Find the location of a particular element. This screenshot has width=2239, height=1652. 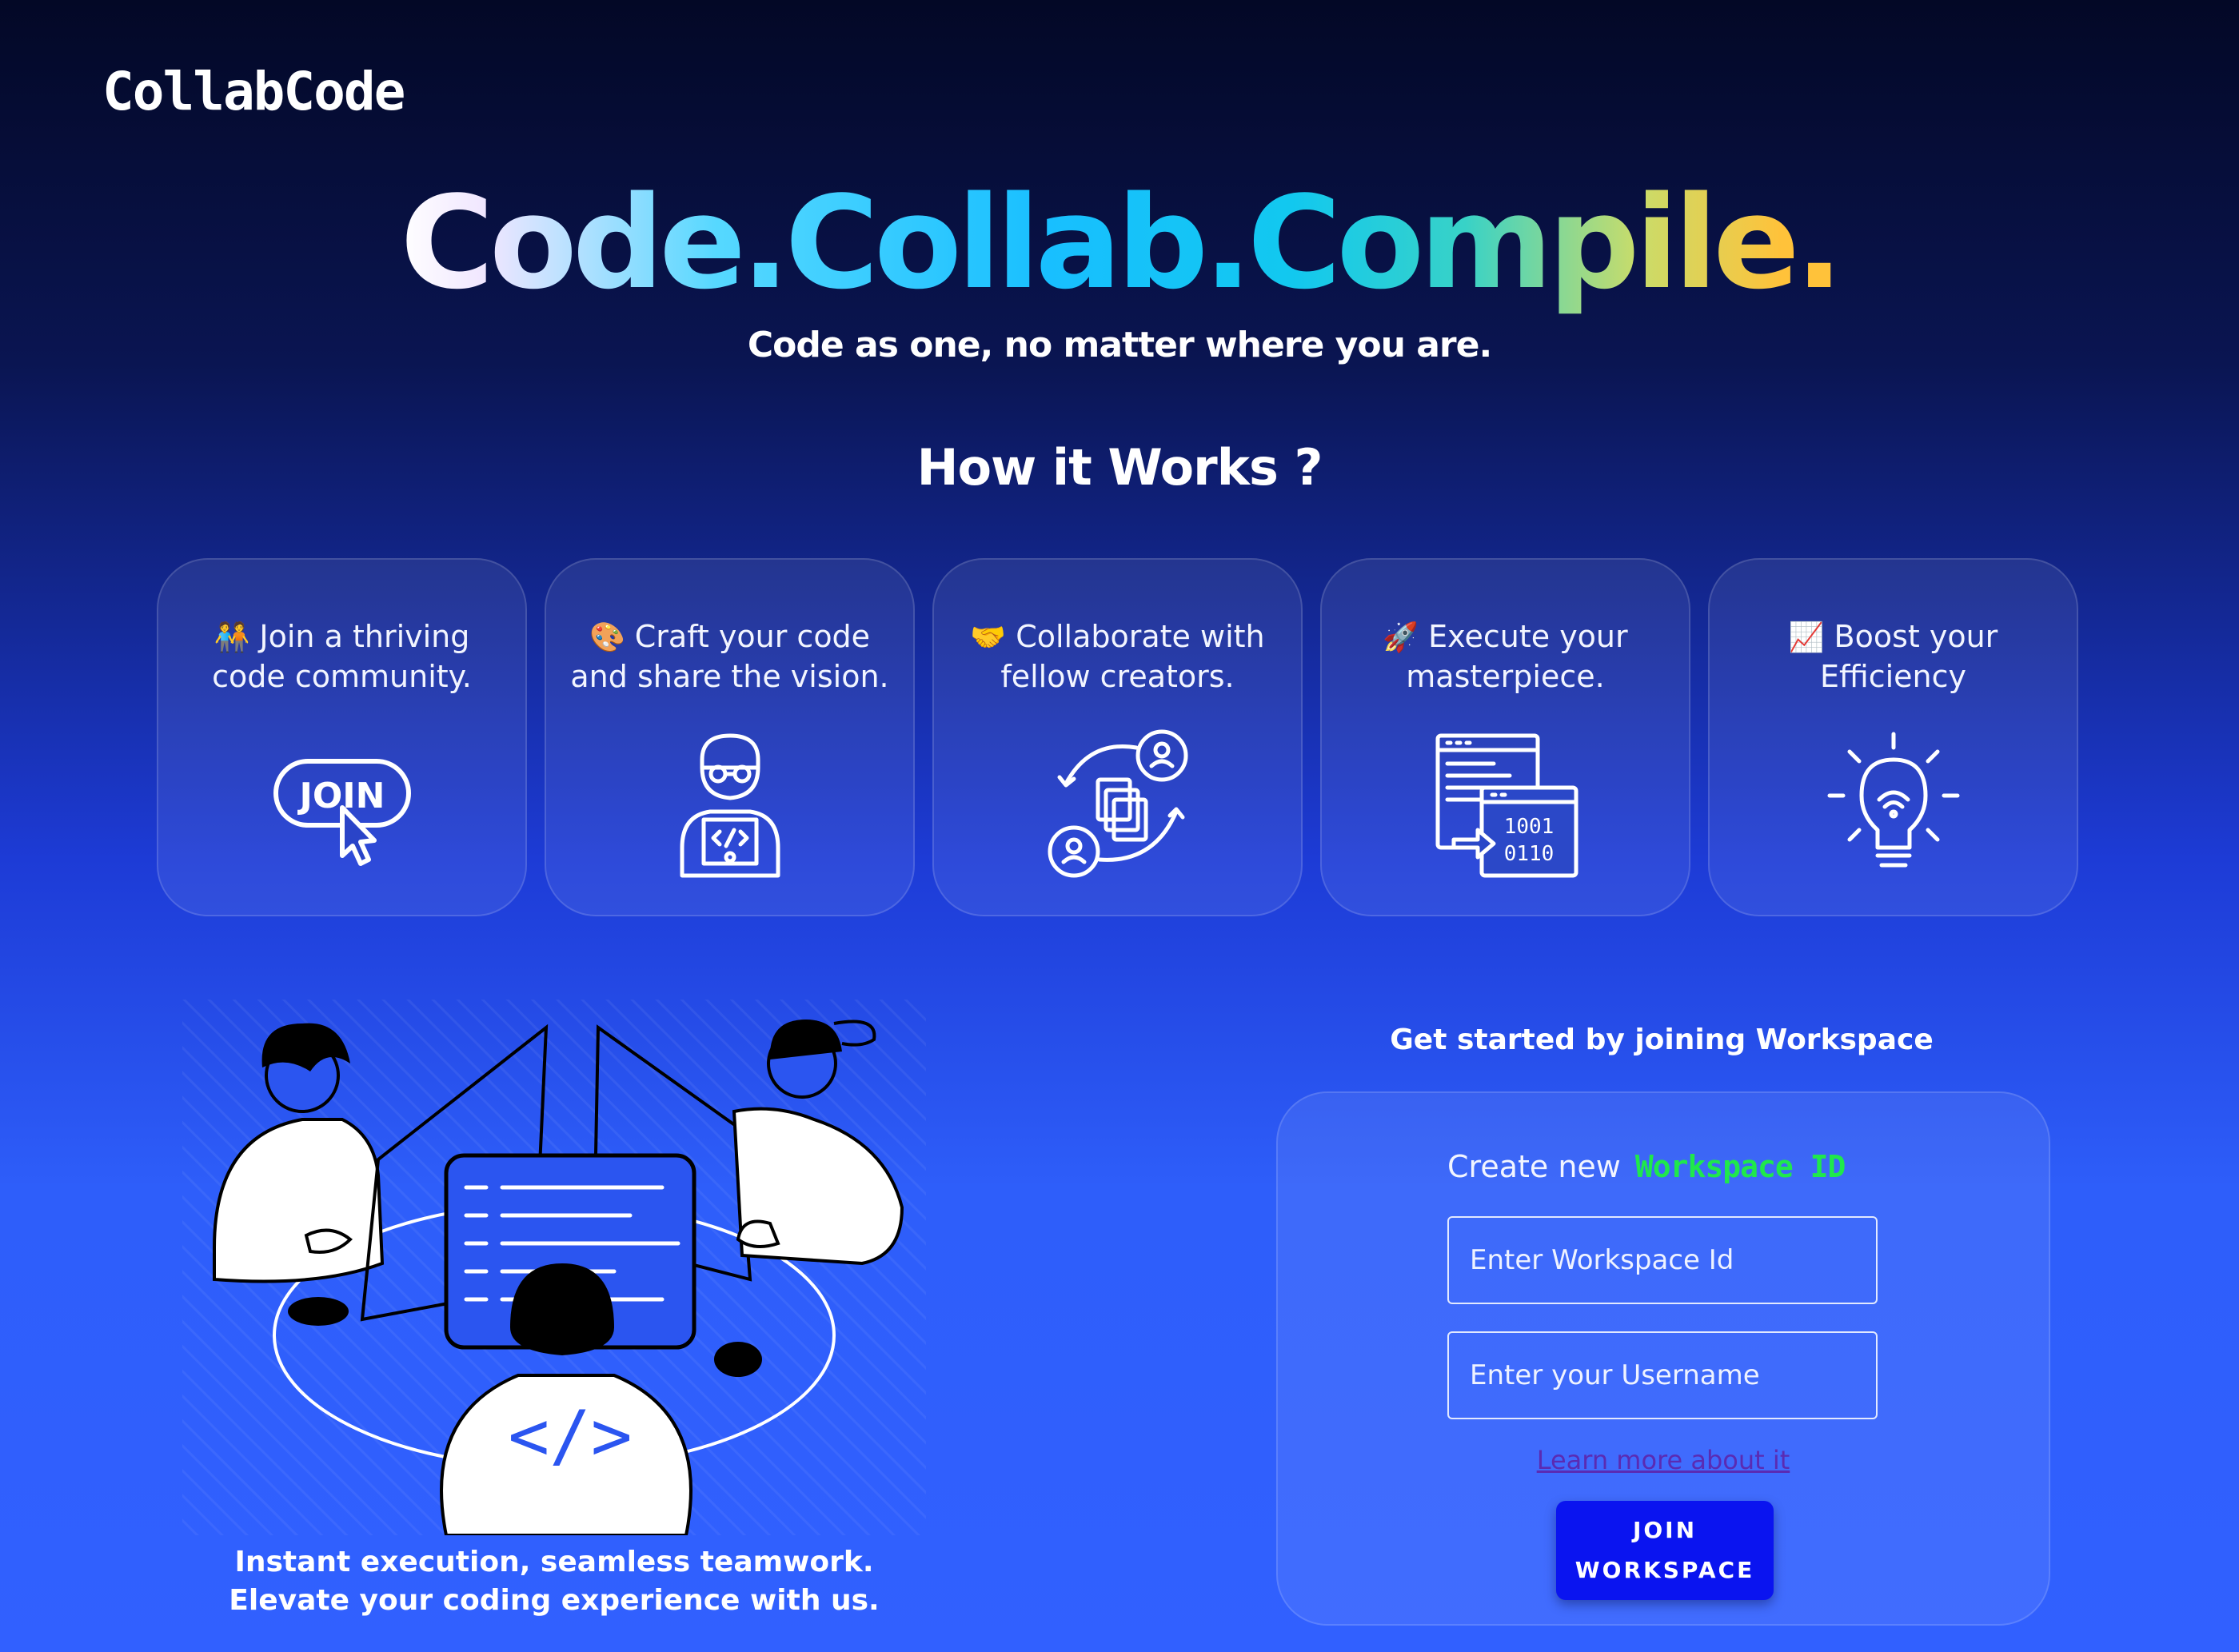

workspace-id-input is located at coordinates (1662, 1260).